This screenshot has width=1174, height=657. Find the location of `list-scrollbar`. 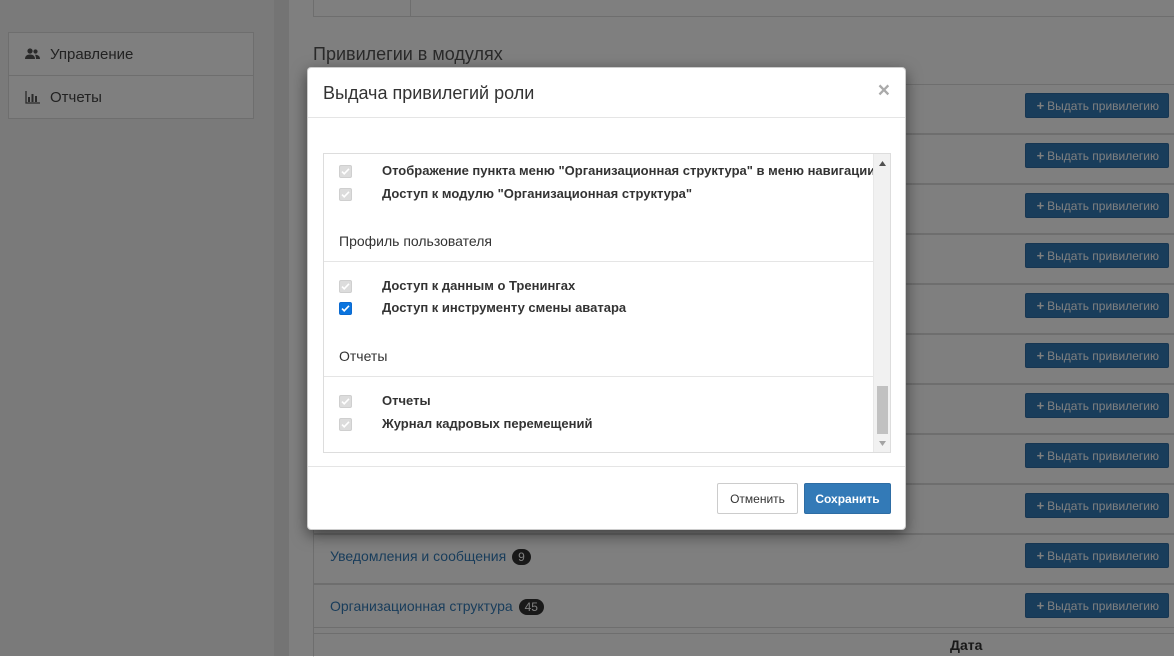

list-scrollbar is located at coordinates (881, 303).